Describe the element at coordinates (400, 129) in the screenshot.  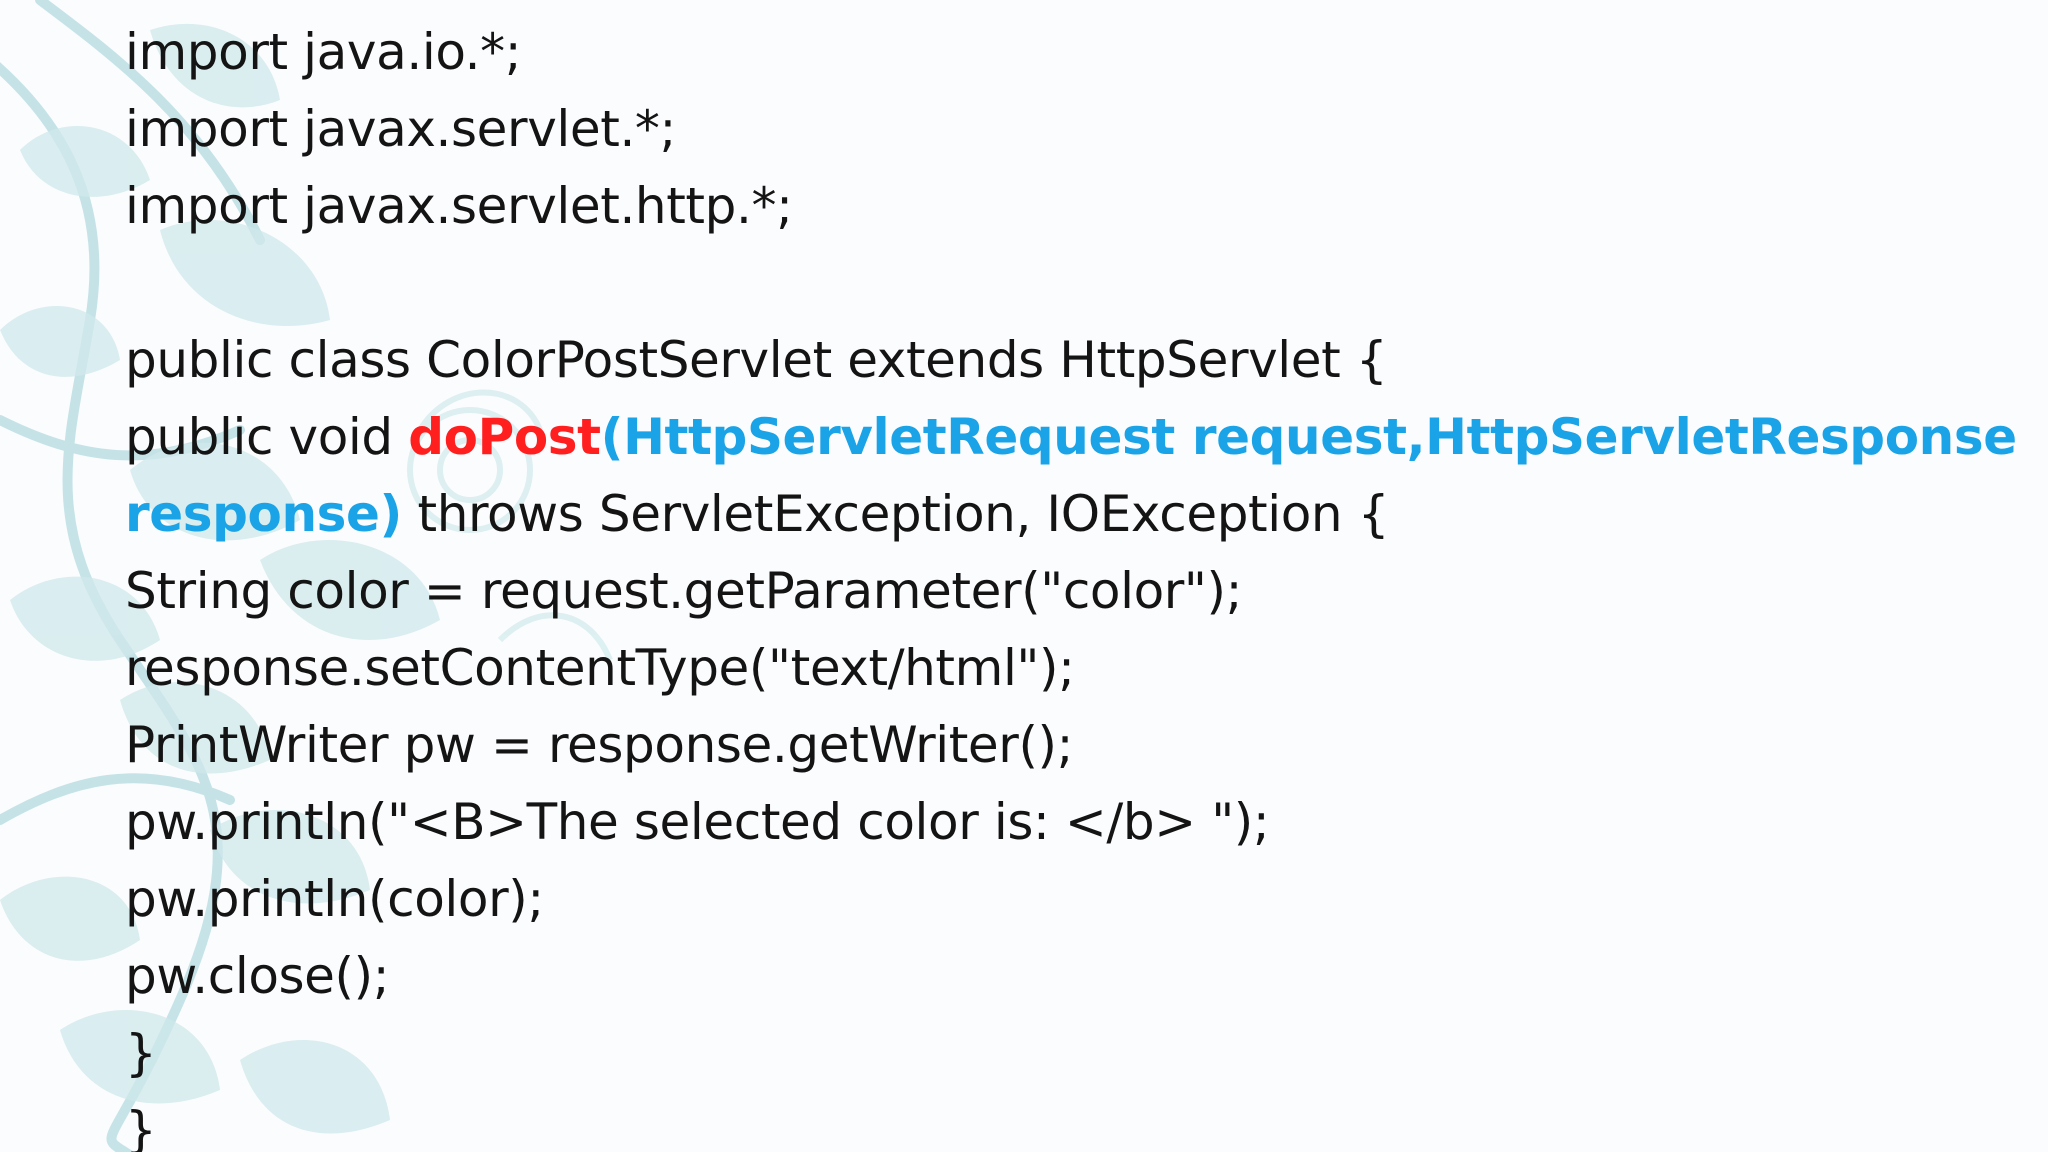
I see `code-line-2: import javax.servlet.*;` at that location.